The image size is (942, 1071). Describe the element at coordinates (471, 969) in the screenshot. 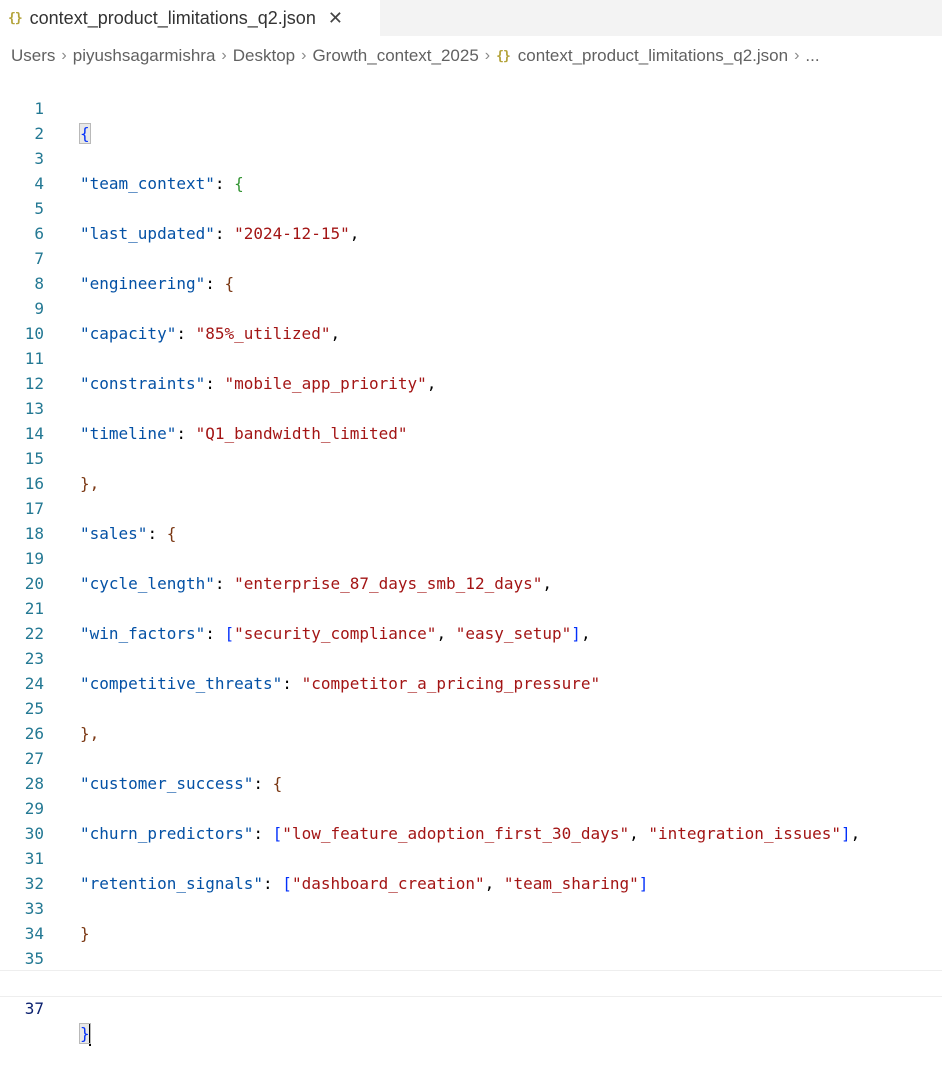

I see `code-line: 36` at that location.